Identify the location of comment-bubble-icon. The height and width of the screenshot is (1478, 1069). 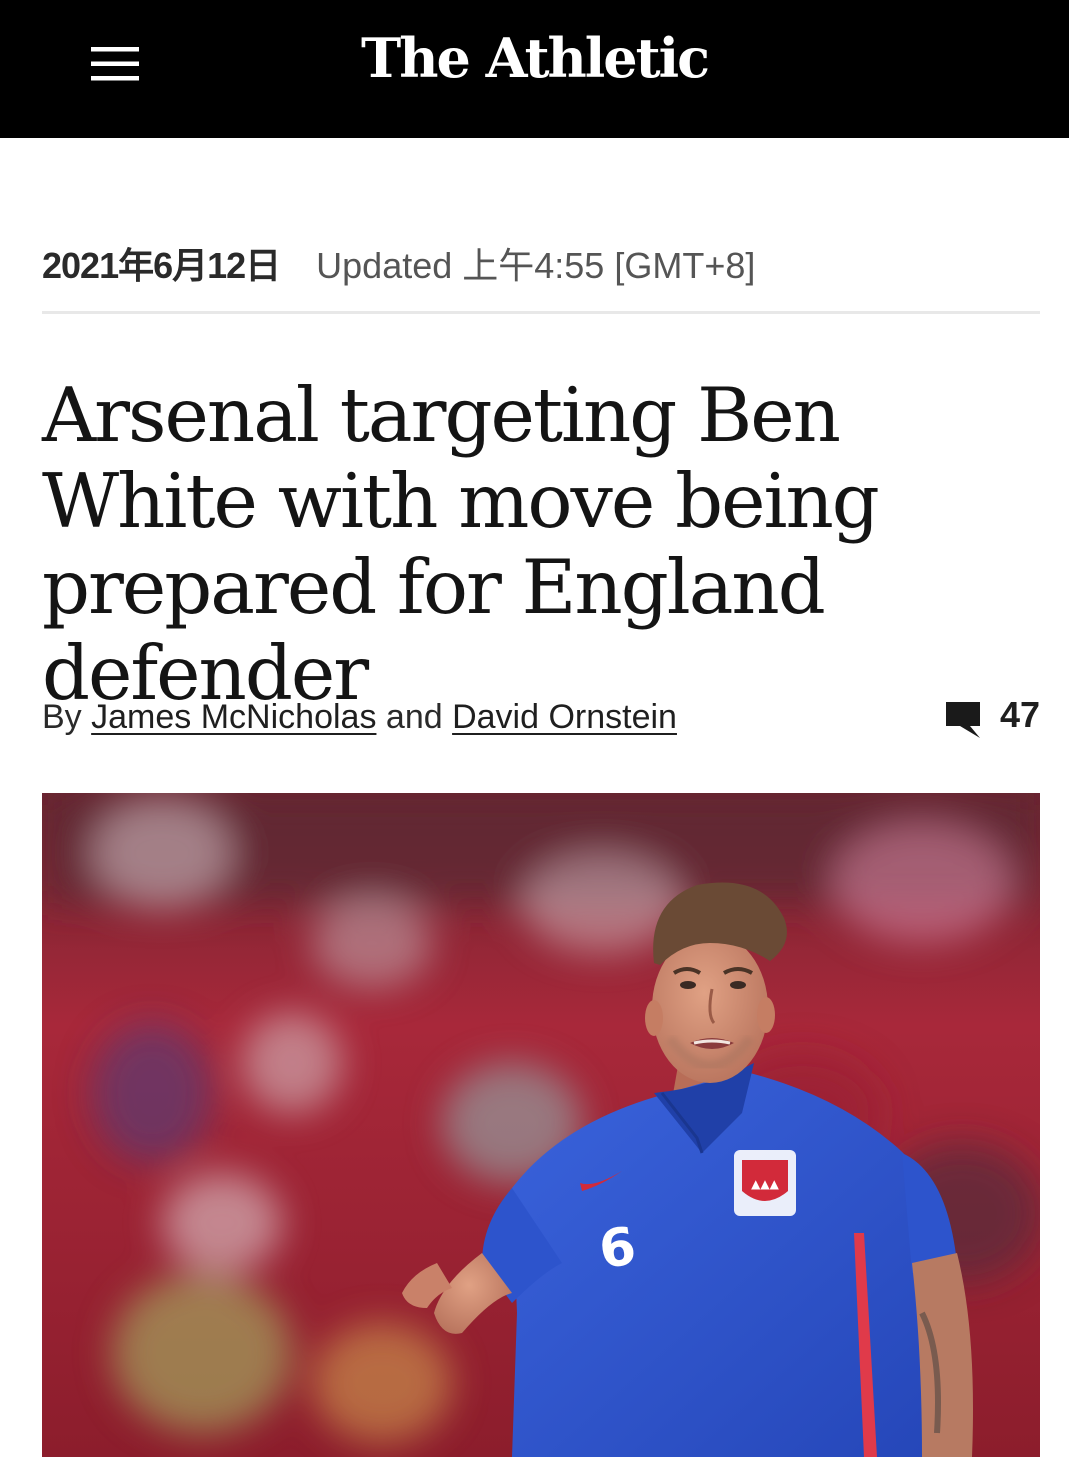
(962, 720).